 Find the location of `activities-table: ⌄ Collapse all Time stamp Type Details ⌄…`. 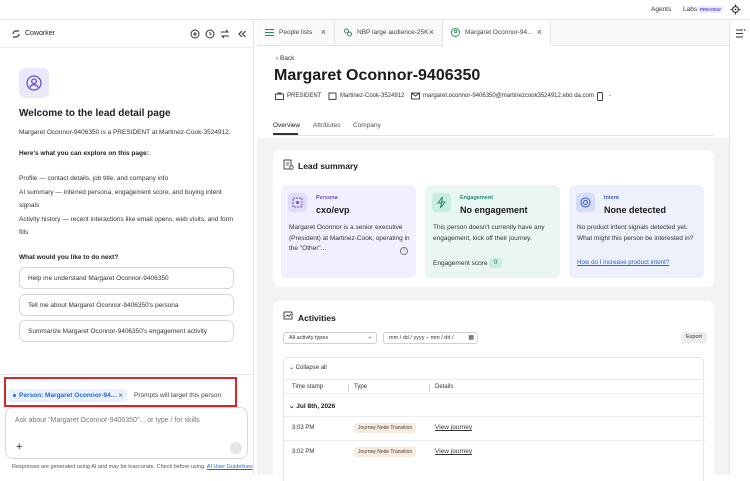

activities-table: ⌄ Collapse all Time stamp Type Details ⌄… is located at coordinates (494, 419).